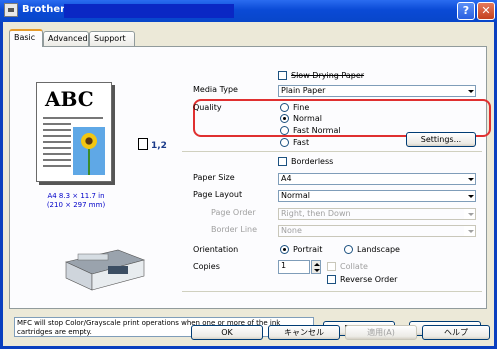 This screenshot has height=349, width=497. Describe the element at coordinates (466, 11) in the screenshot. I see `question-icon: ?` at that location.